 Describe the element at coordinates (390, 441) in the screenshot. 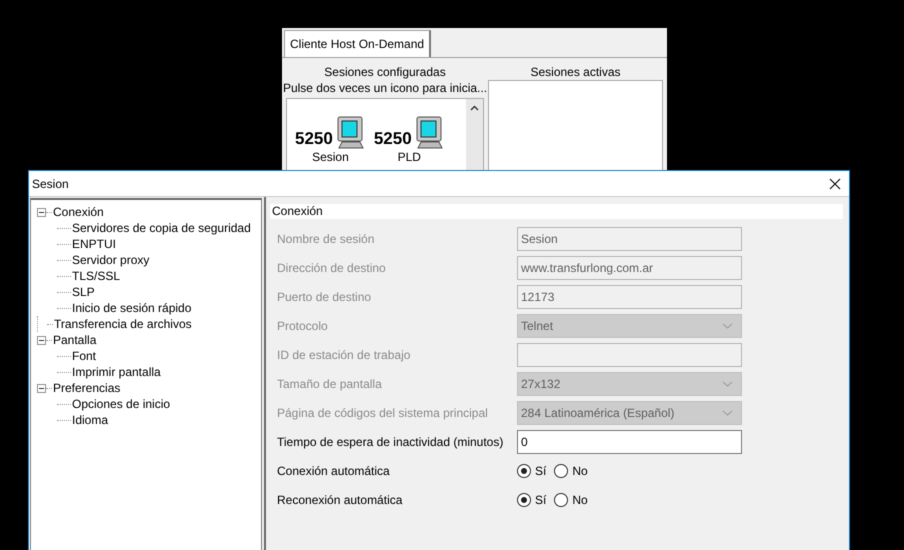

I see `field-label: Tiempo de espera de inactividad (minutos)` at that location.